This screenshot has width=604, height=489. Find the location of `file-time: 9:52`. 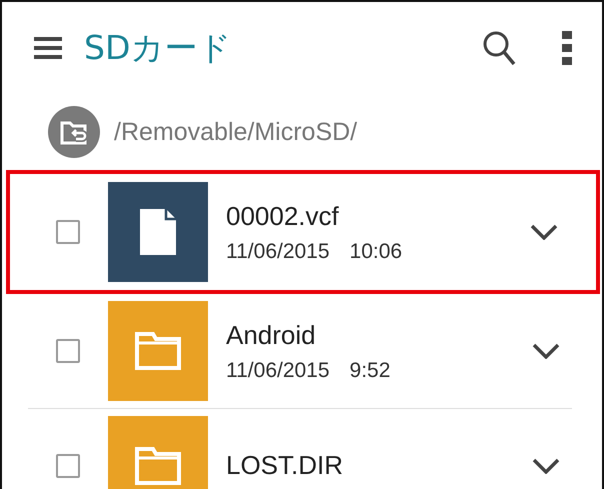

file-time: 9:52 is located at coordinates (370, 370).